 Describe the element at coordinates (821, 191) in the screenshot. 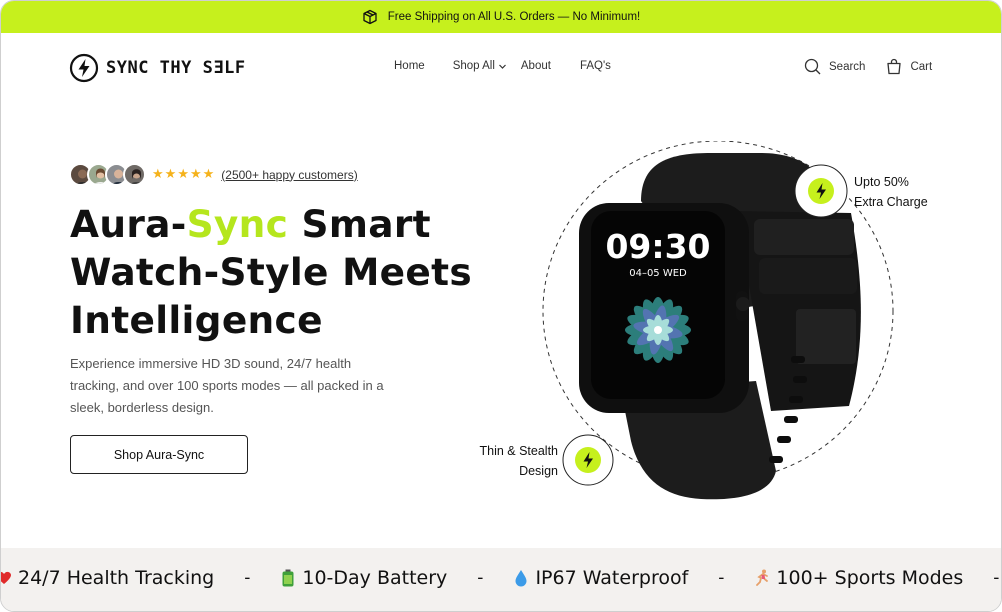

I see `battery-feature-badge` at that location.